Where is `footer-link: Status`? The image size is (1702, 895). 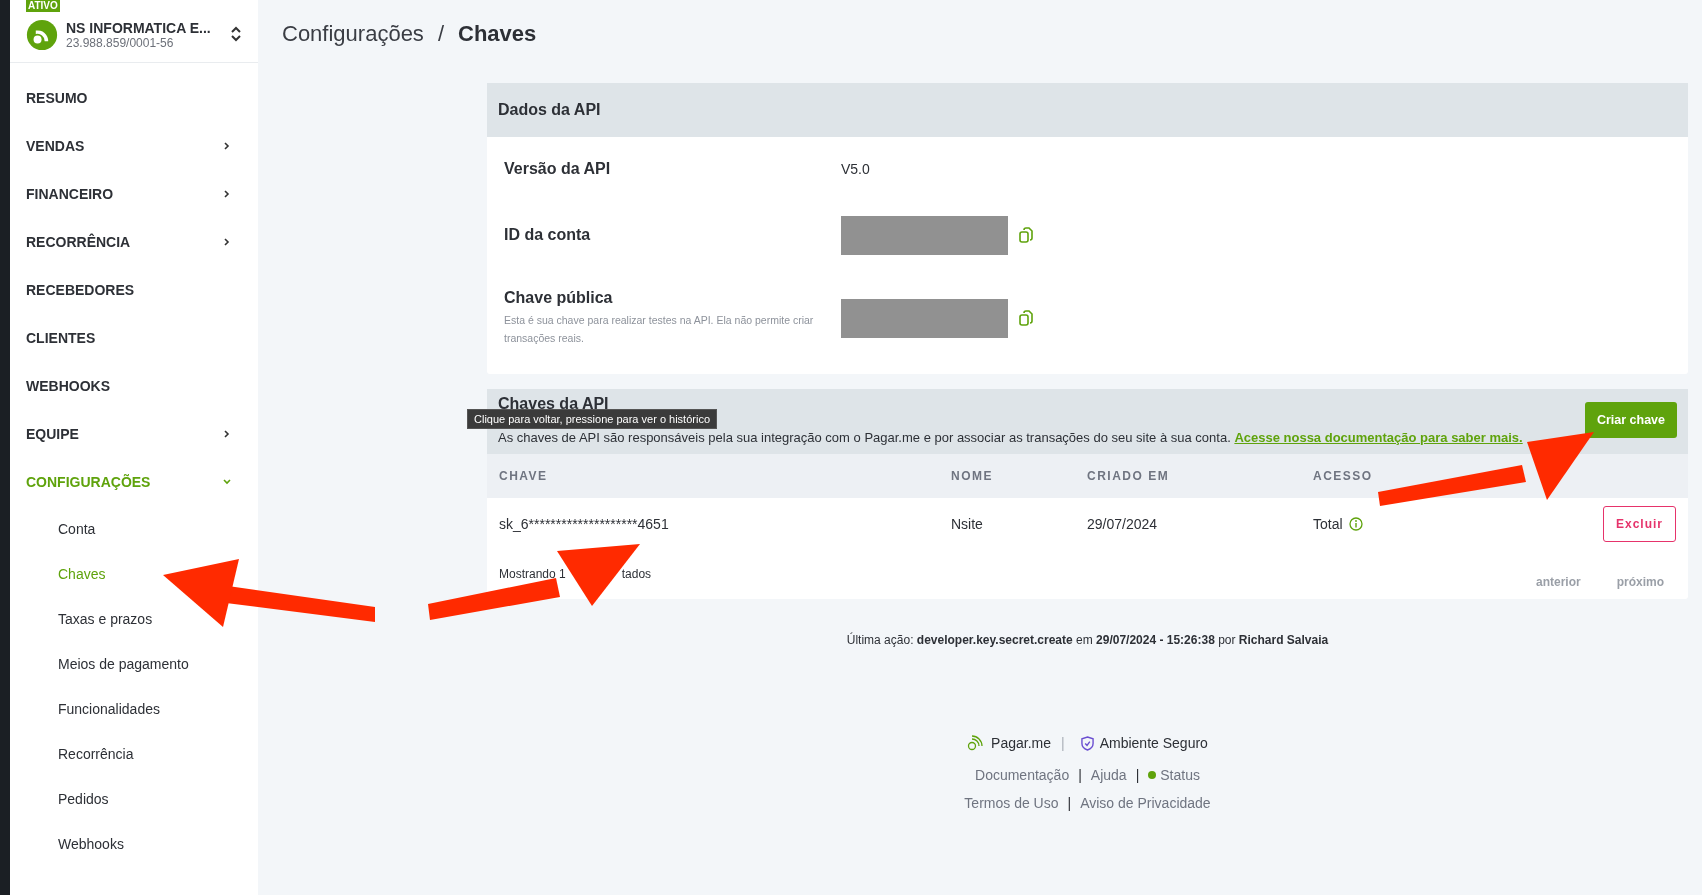 footer-link: Status is located at coordinates (1180, 775).